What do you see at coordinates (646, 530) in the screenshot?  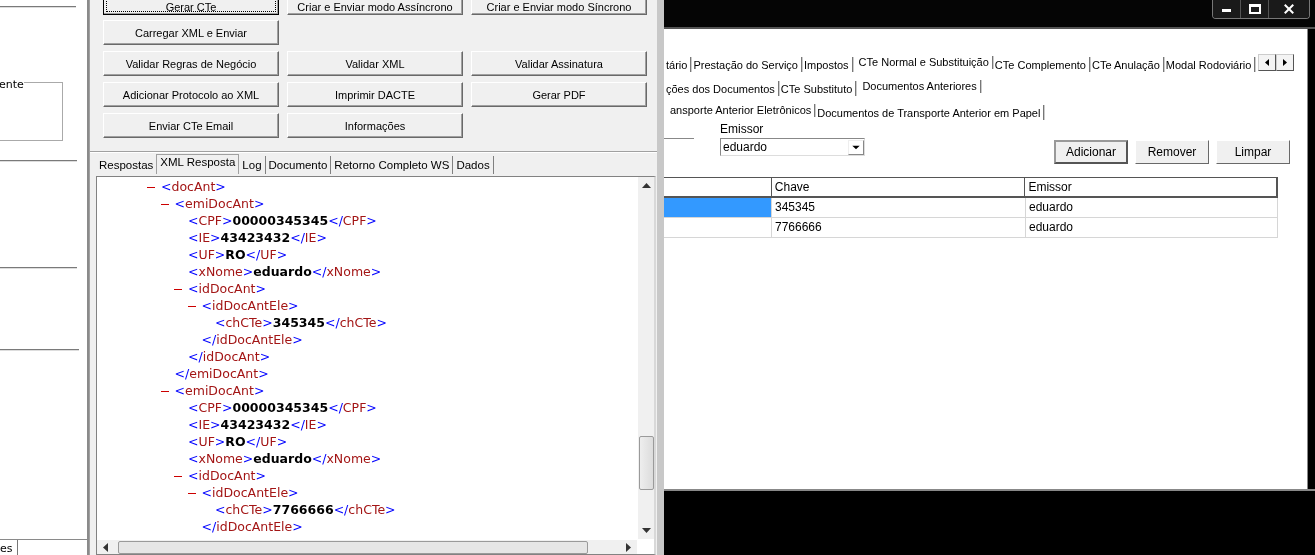 I see `down-arrow-icon` at bounding box center [646, 530].